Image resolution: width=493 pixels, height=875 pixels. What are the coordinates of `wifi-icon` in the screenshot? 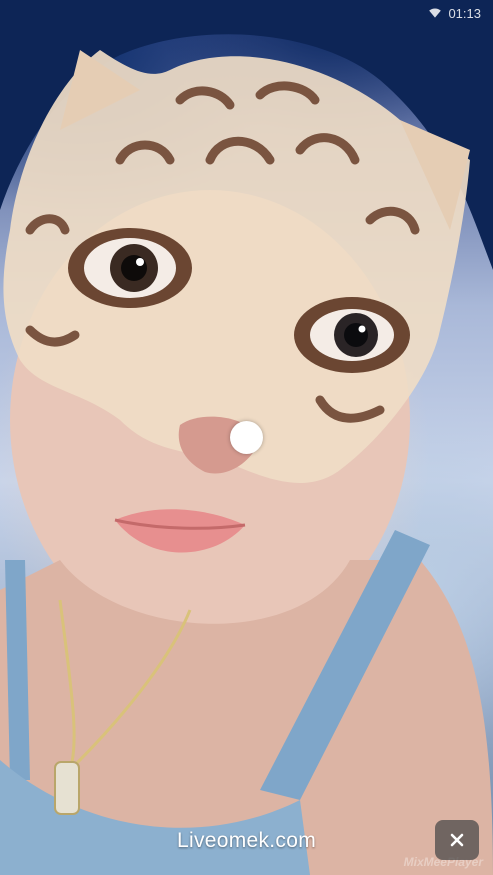 It's located at (435, 13).